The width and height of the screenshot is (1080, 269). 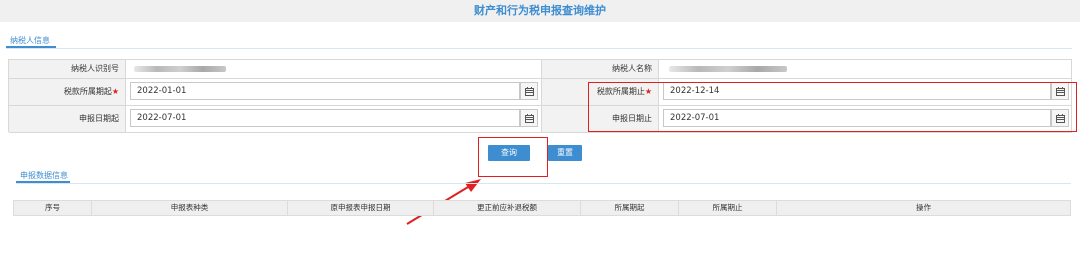 What do you see at coordinates (67, 119) in the screenshot?
I see `declare-start-label-cell: 申报日期起` at bounding box center [67, 119].